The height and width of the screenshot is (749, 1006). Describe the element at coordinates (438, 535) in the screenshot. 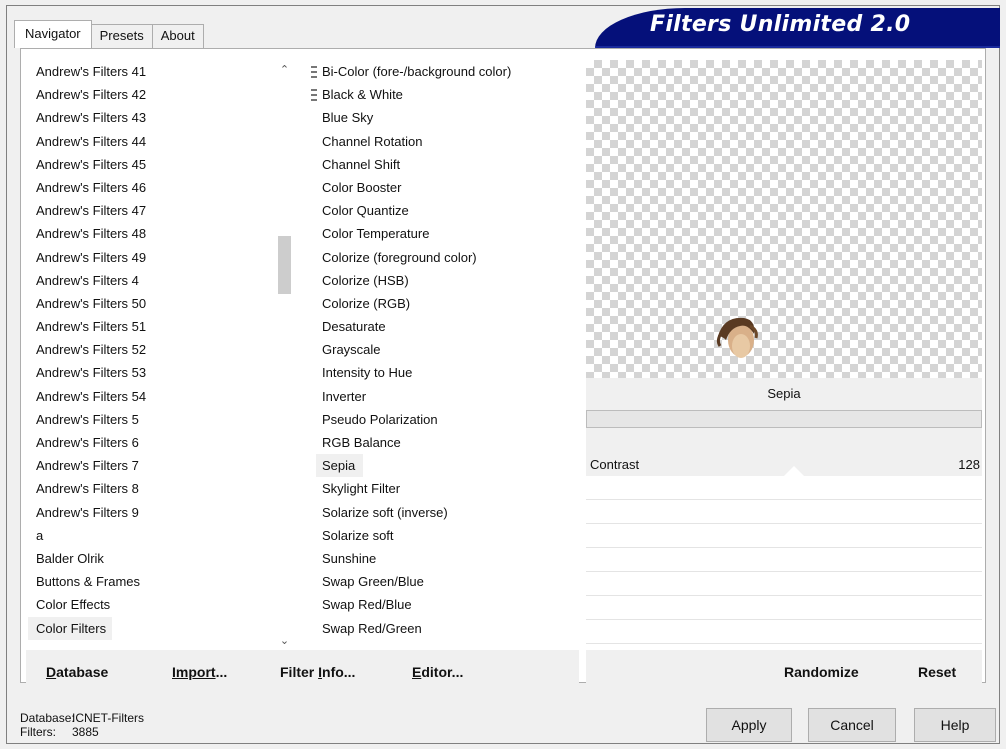

I see `filter-item: Solarize soft` at that location.